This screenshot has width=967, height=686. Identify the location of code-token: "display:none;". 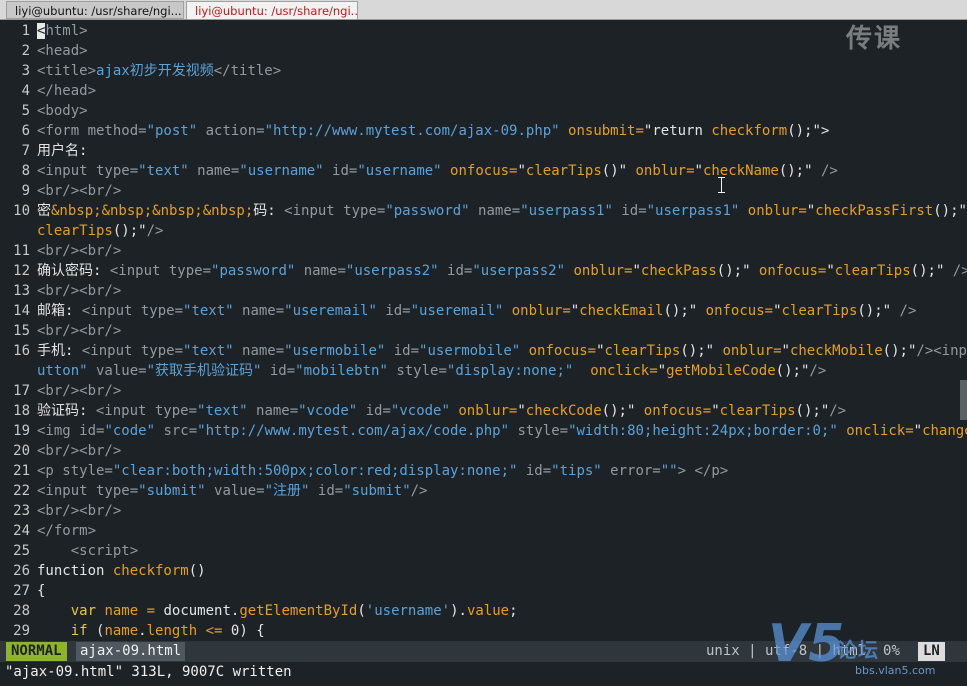
(510, 371).